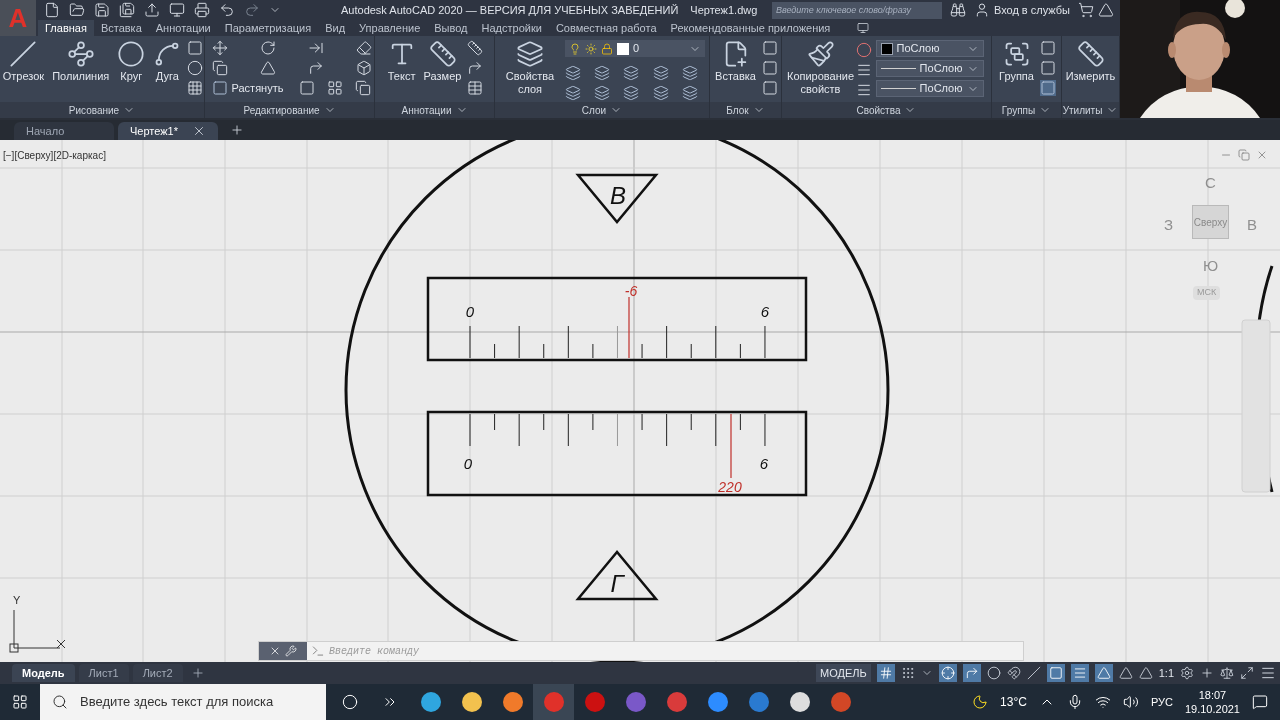 The width and height of the screenshot is (1280, 720). I want to click on clock-time: 18:07, so click(1212, 695).